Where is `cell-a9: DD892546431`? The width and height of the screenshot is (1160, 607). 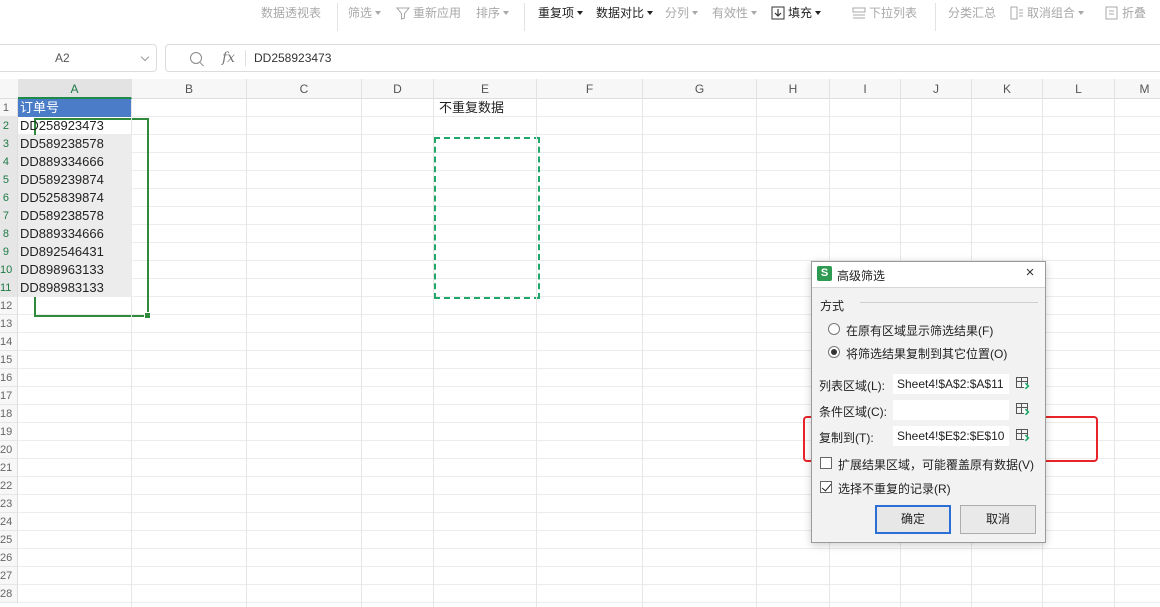 cell-a9: DD892546431 is located at coordinates (75, 252).